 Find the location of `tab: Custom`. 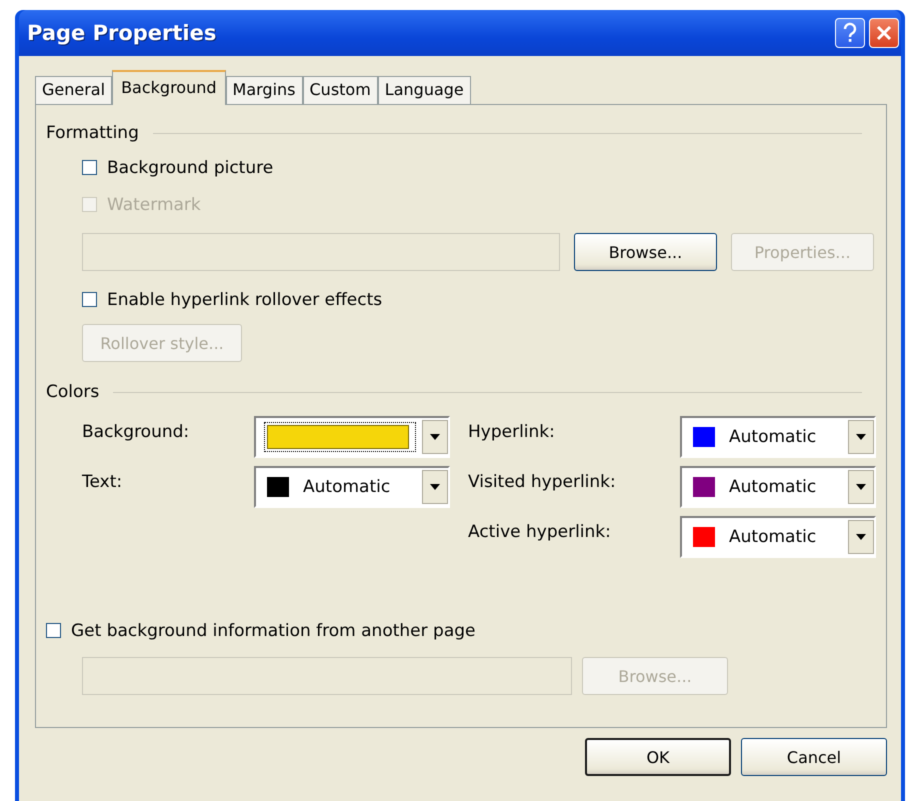

tab: Custom is located at coordinates (340, 90).